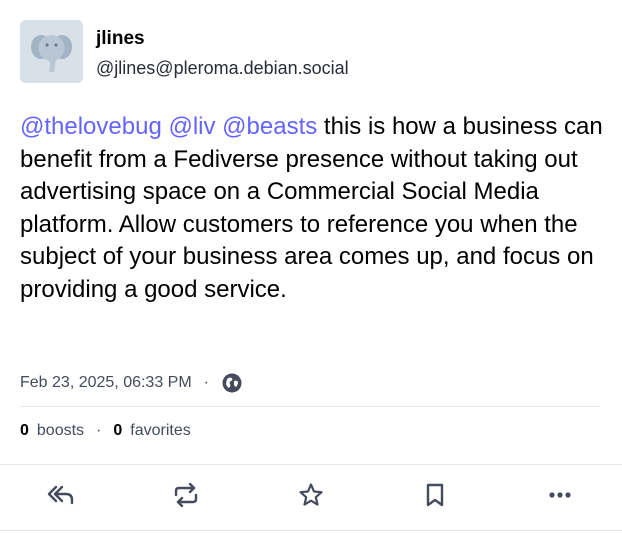  Describe the element at coordinates (191, 126) in the screenshot. I see `mention-link: @liv` at that location.